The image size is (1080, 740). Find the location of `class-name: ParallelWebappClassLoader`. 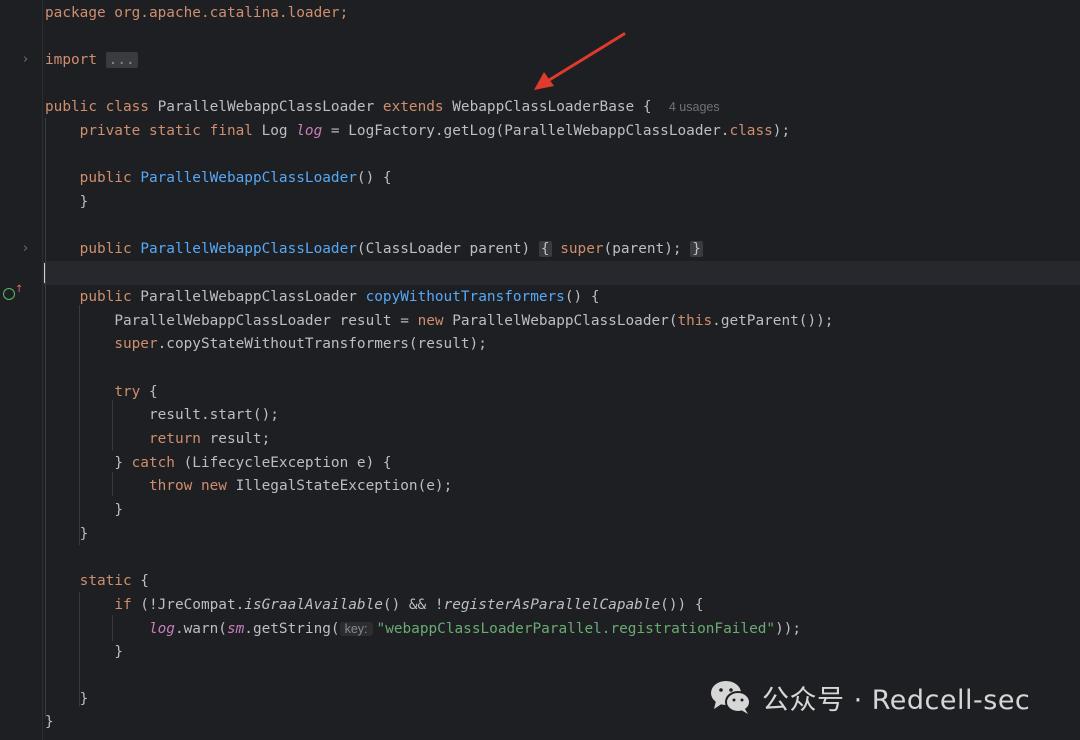

class-name: ParallelWebappClassLoader is located at coordinates (266, 107).